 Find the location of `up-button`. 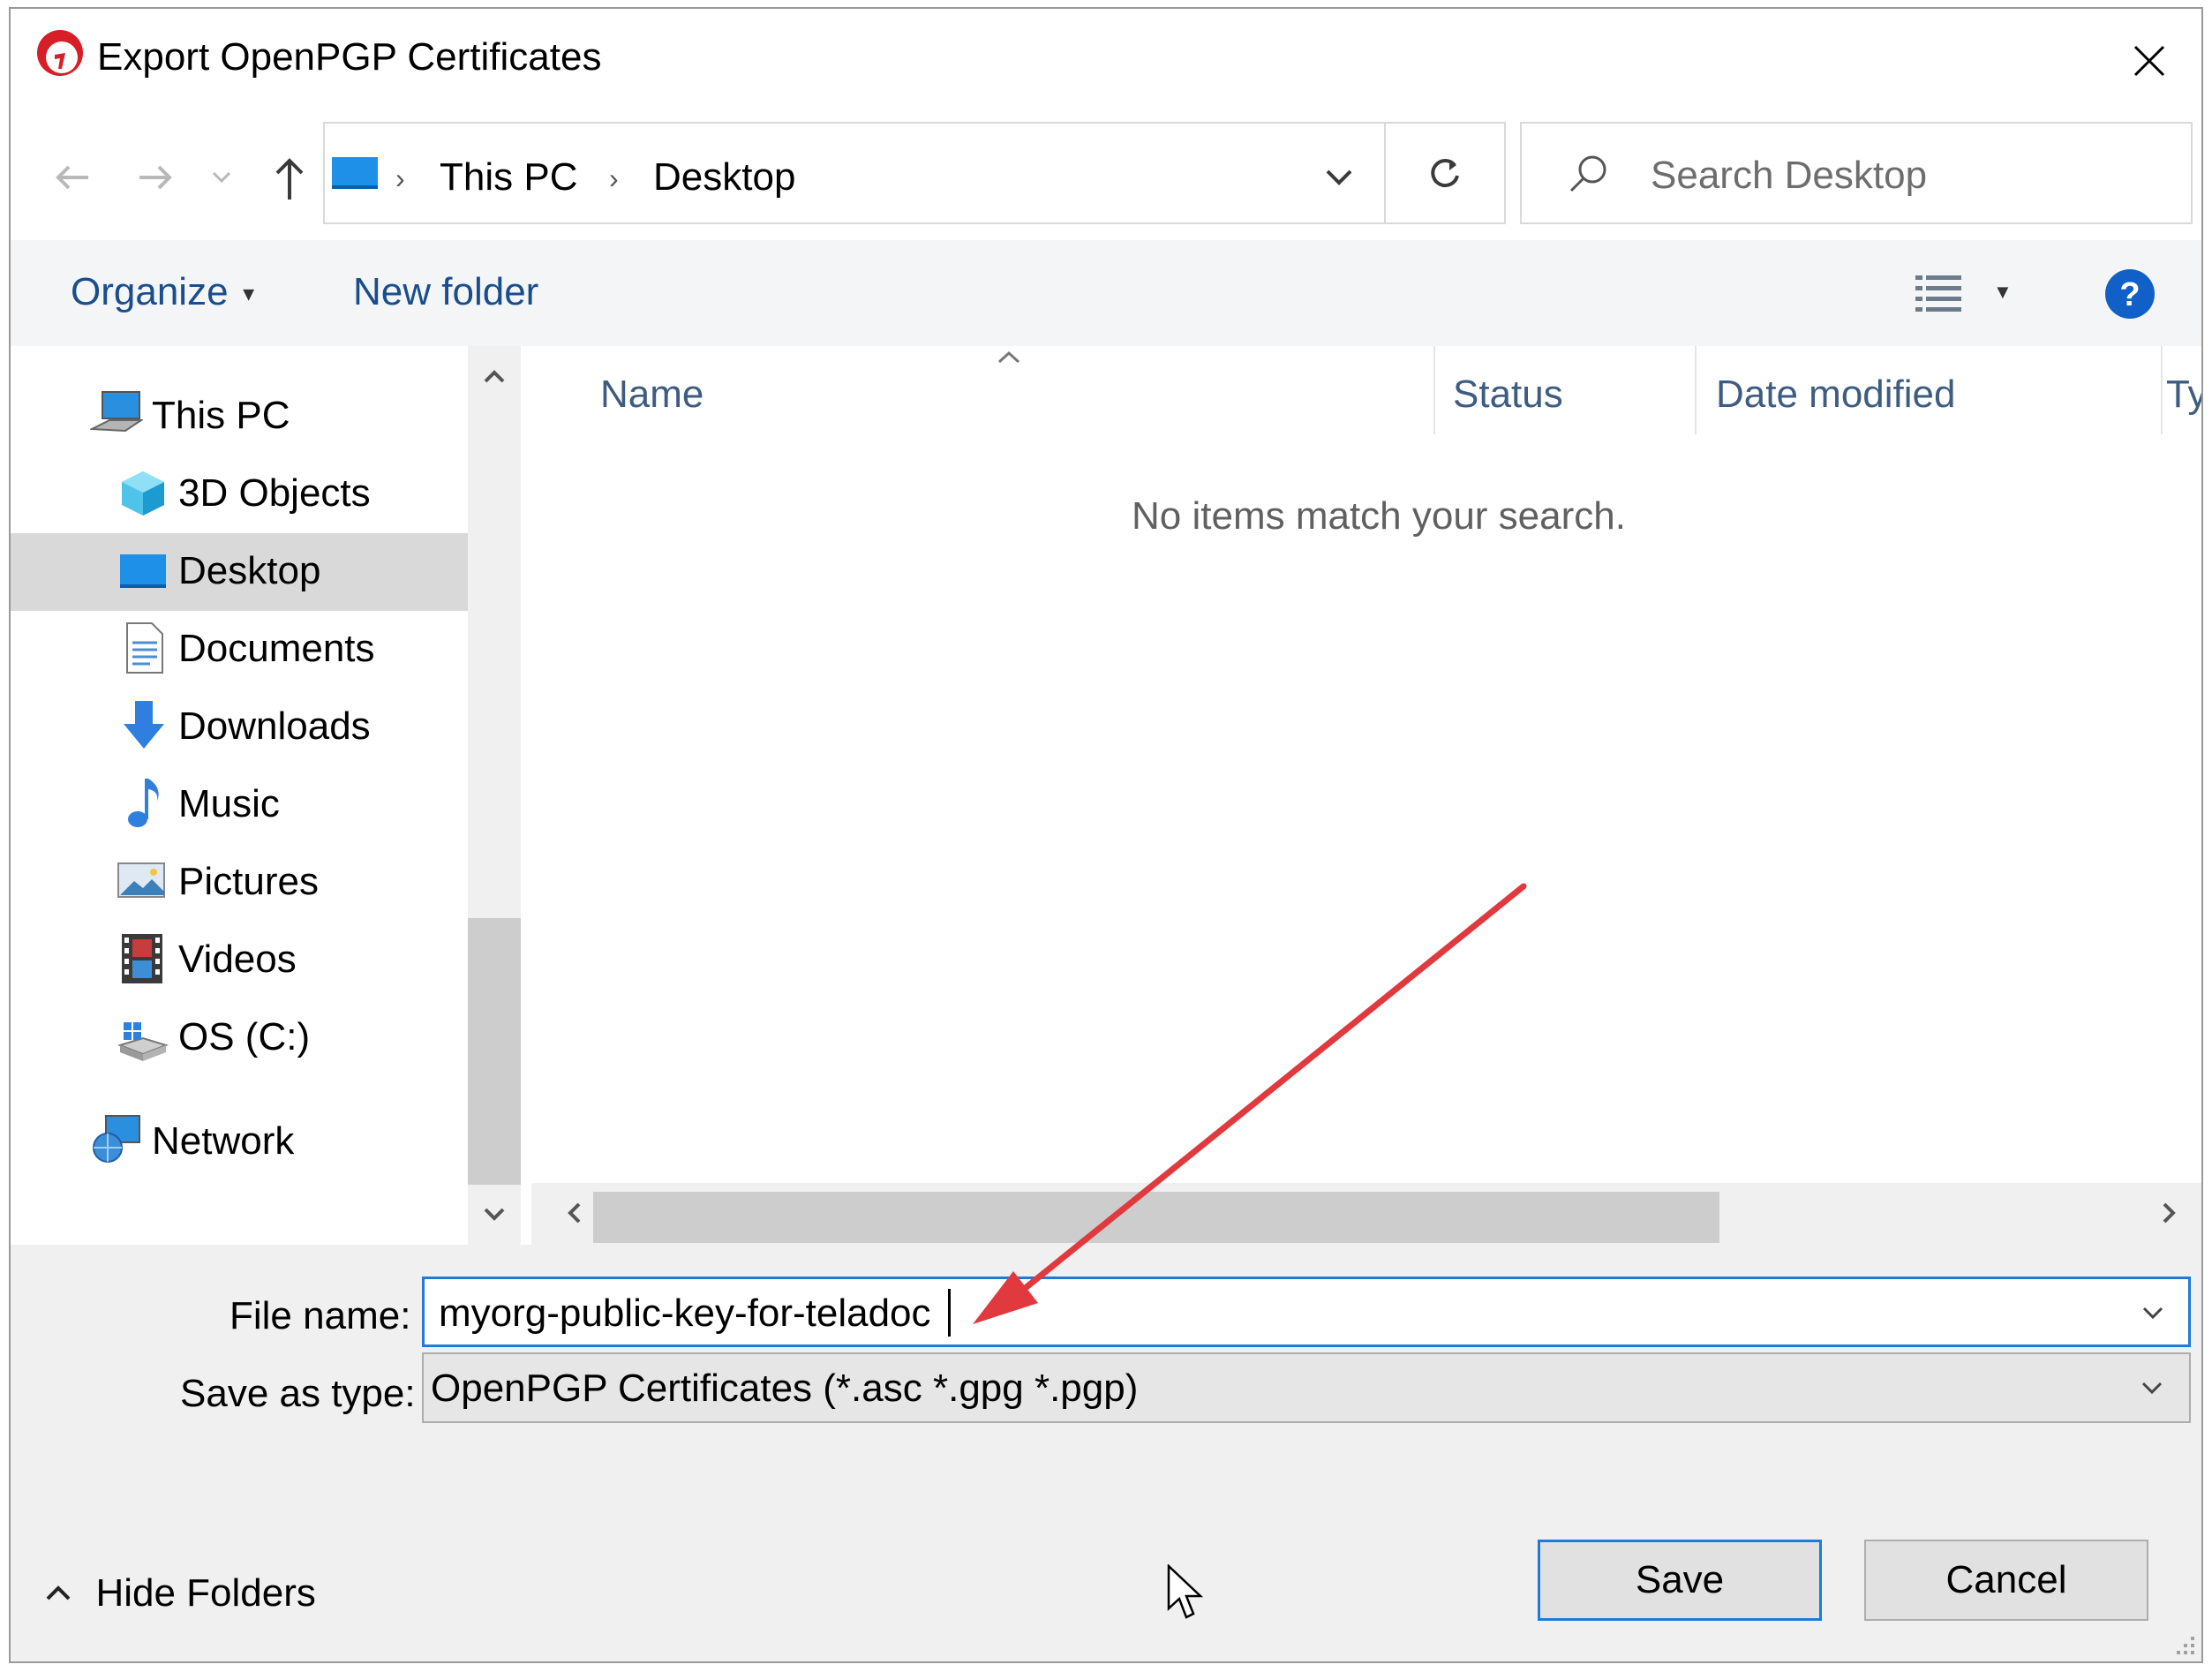

up-button is located at coordinates (289, 179).